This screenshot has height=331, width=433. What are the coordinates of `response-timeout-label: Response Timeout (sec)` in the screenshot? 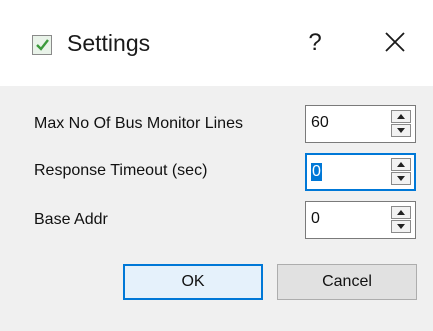 It's located at (121, 170).